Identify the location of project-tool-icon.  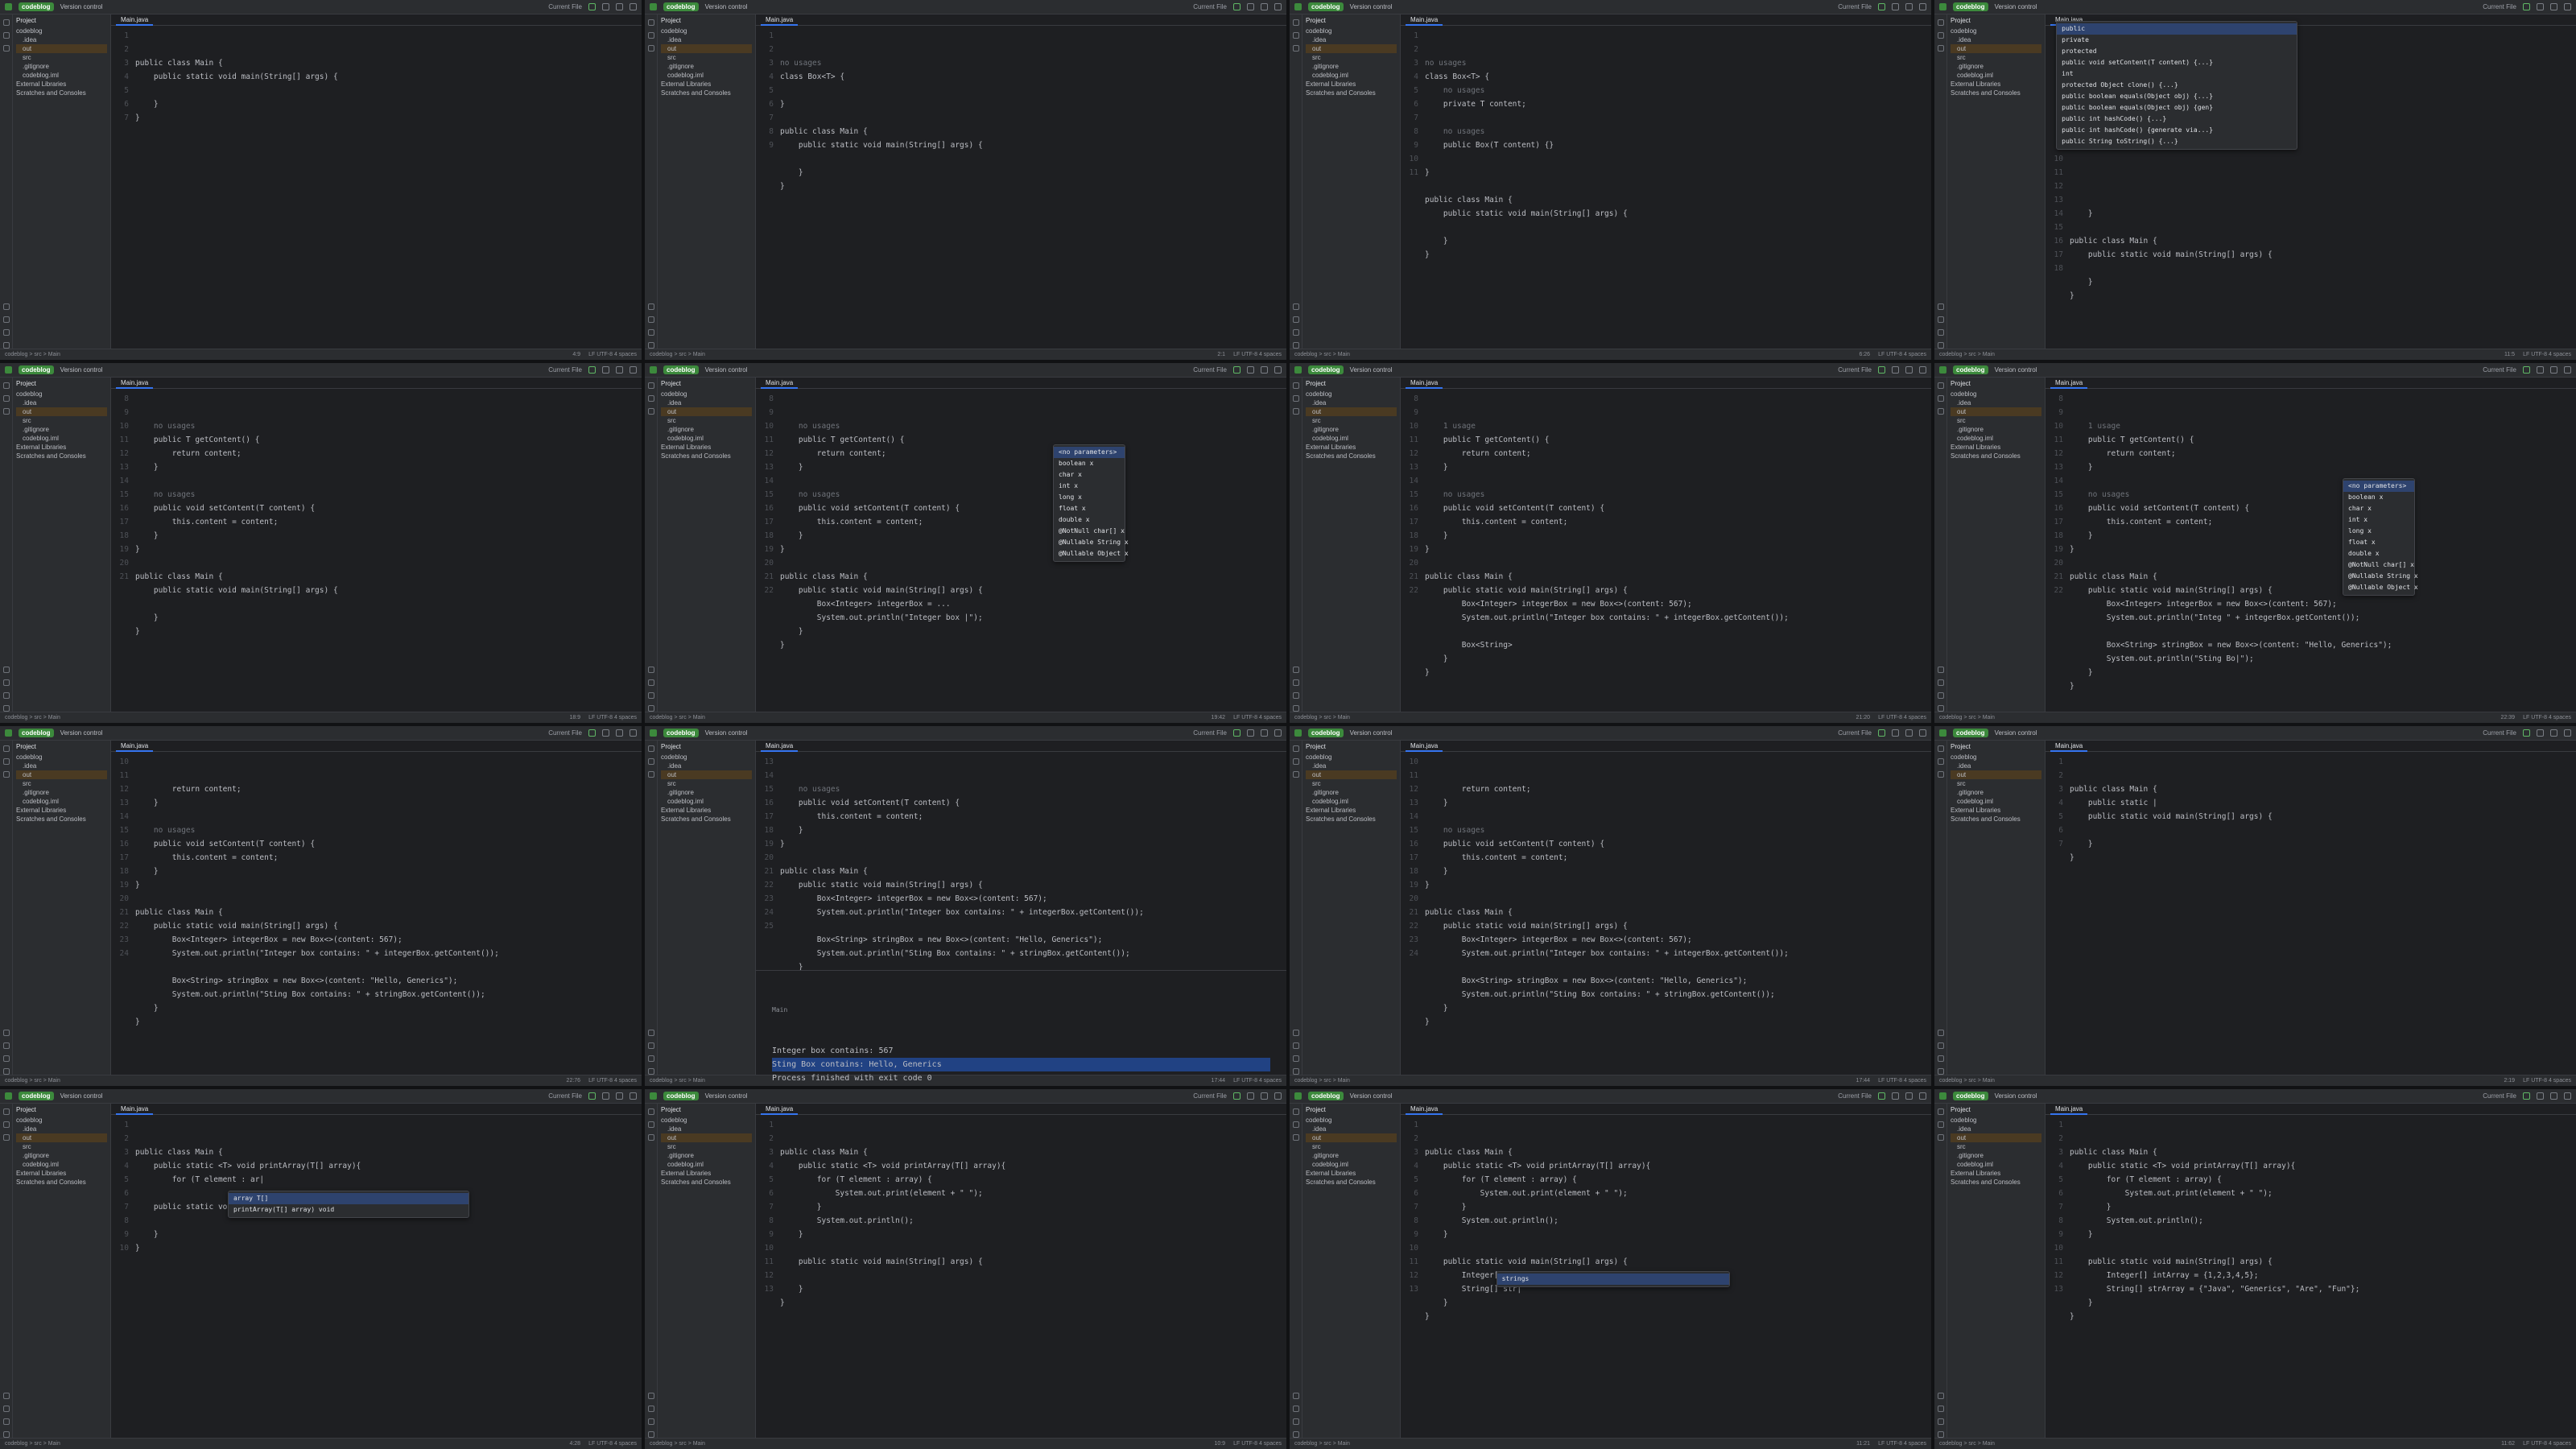
(6, 22).